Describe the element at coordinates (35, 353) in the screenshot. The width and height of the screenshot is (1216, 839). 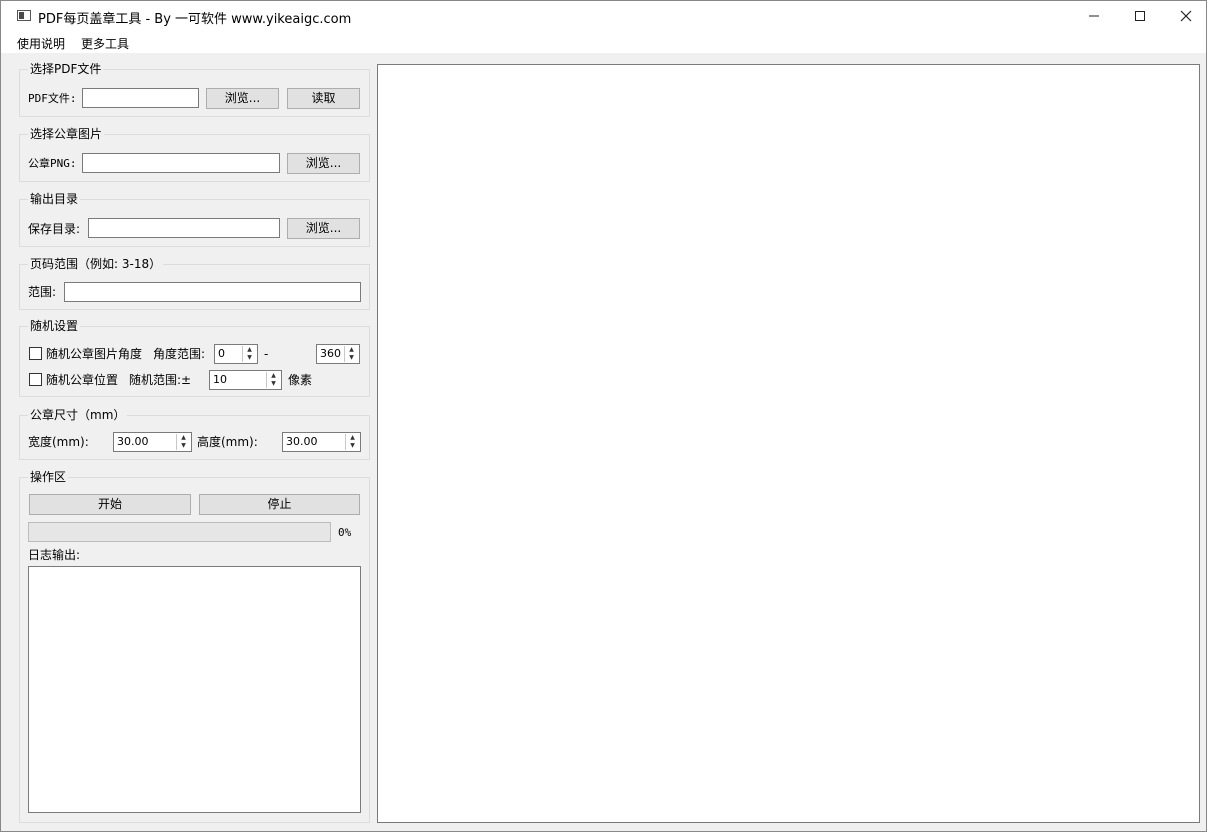
I see `random-angle-checkbox` at that location.